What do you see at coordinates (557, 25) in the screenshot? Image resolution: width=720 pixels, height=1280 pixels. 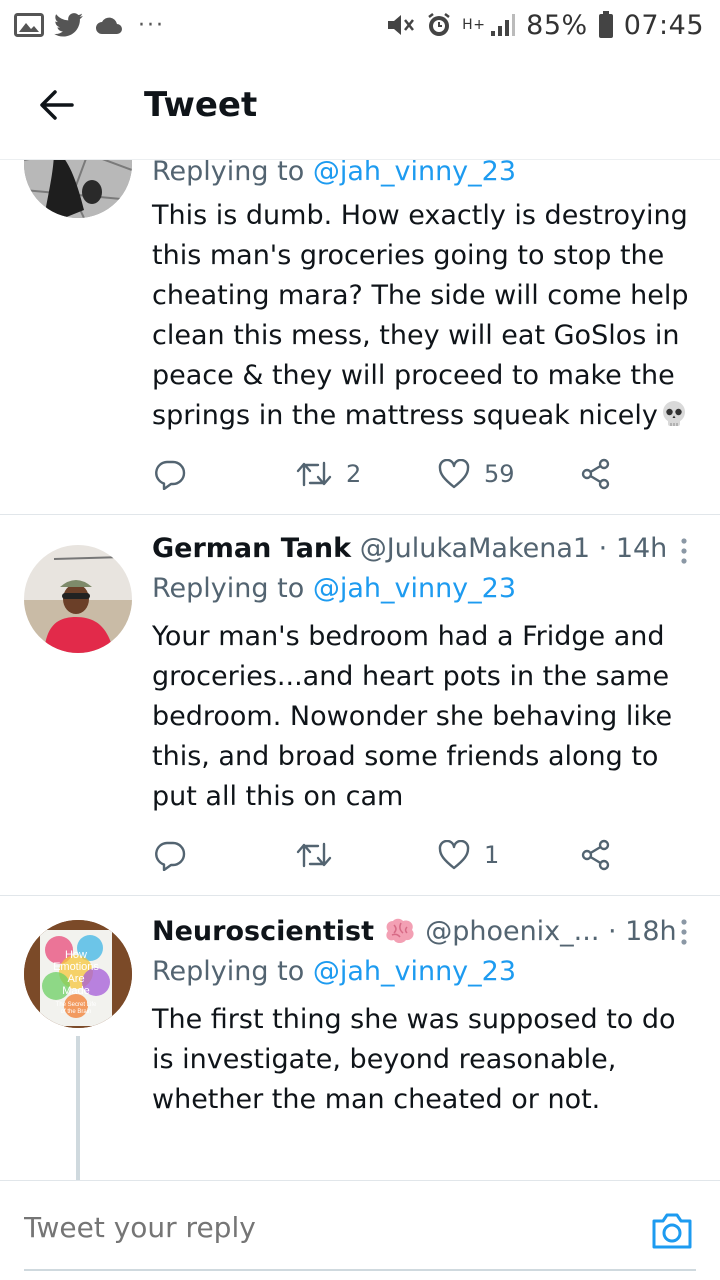 I see `battery-percent: 85%` at bounding box center [557, 25].